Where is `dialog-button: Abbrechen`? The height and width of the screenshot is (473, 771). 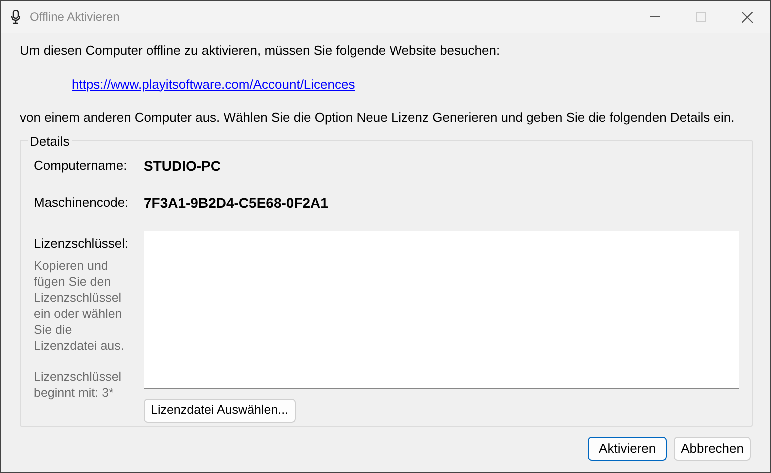
dialog-button: Abbrechen is located at coordinates (712, 448).